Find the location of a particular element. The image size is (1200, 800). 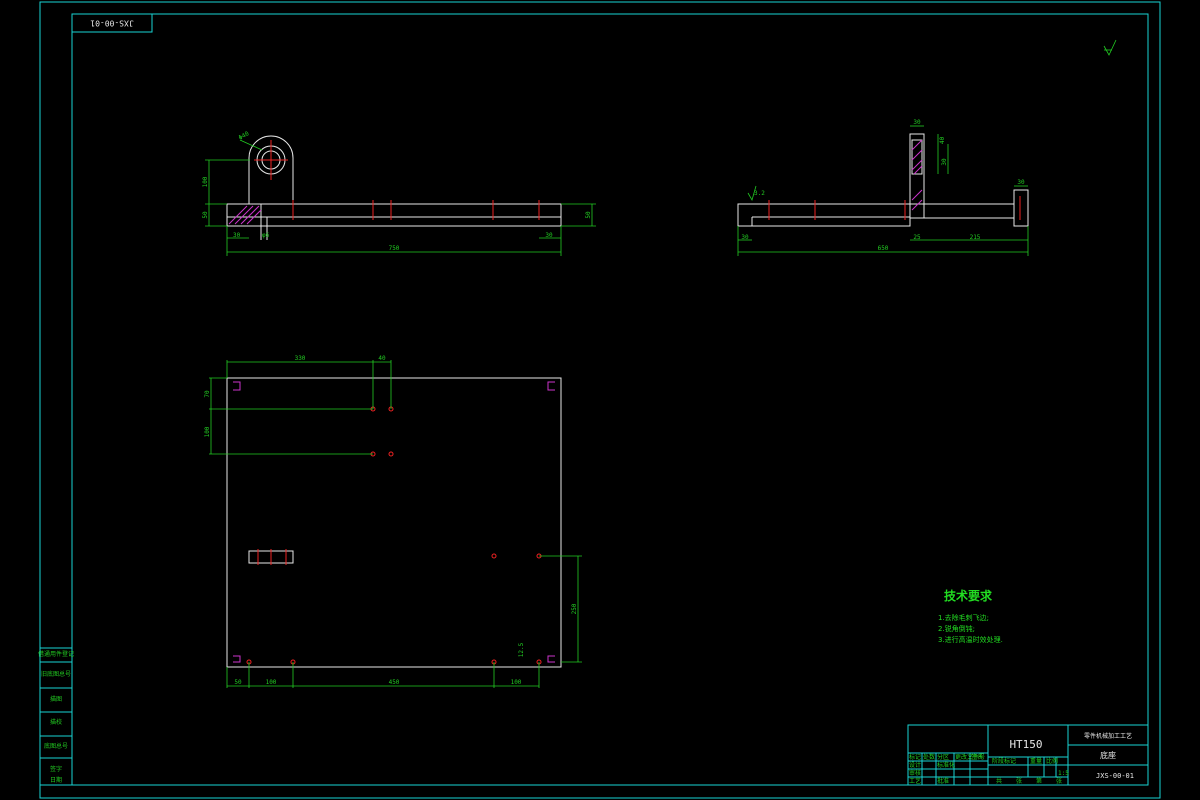

svg-text: 设计 is located at coordinates (915, 765).